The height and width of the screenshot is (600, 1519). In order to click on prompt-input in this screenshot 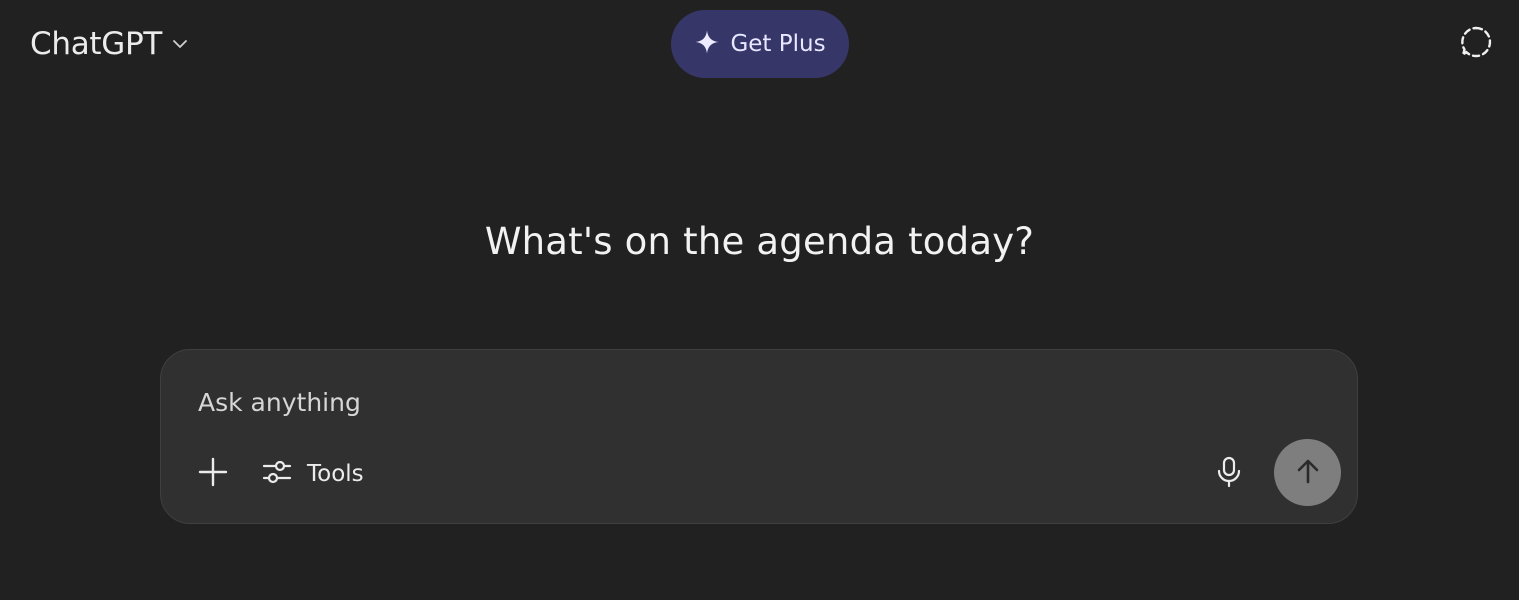, I will do `click(748, 402)`.